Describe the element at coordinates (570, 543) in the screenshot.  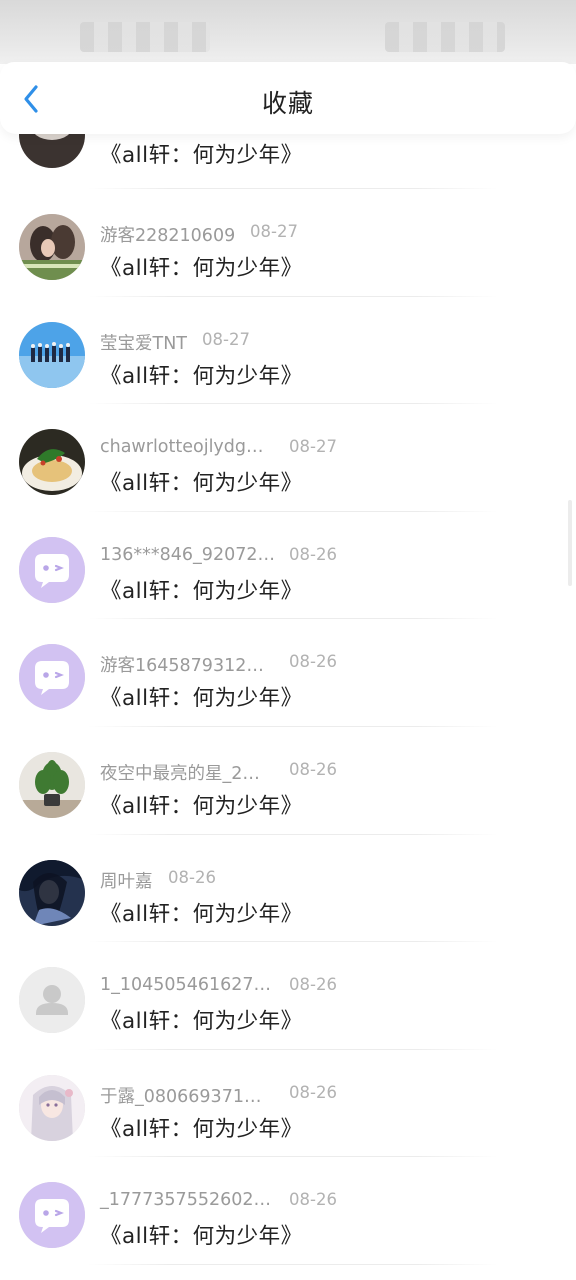
I see `scrollbar` at that location.